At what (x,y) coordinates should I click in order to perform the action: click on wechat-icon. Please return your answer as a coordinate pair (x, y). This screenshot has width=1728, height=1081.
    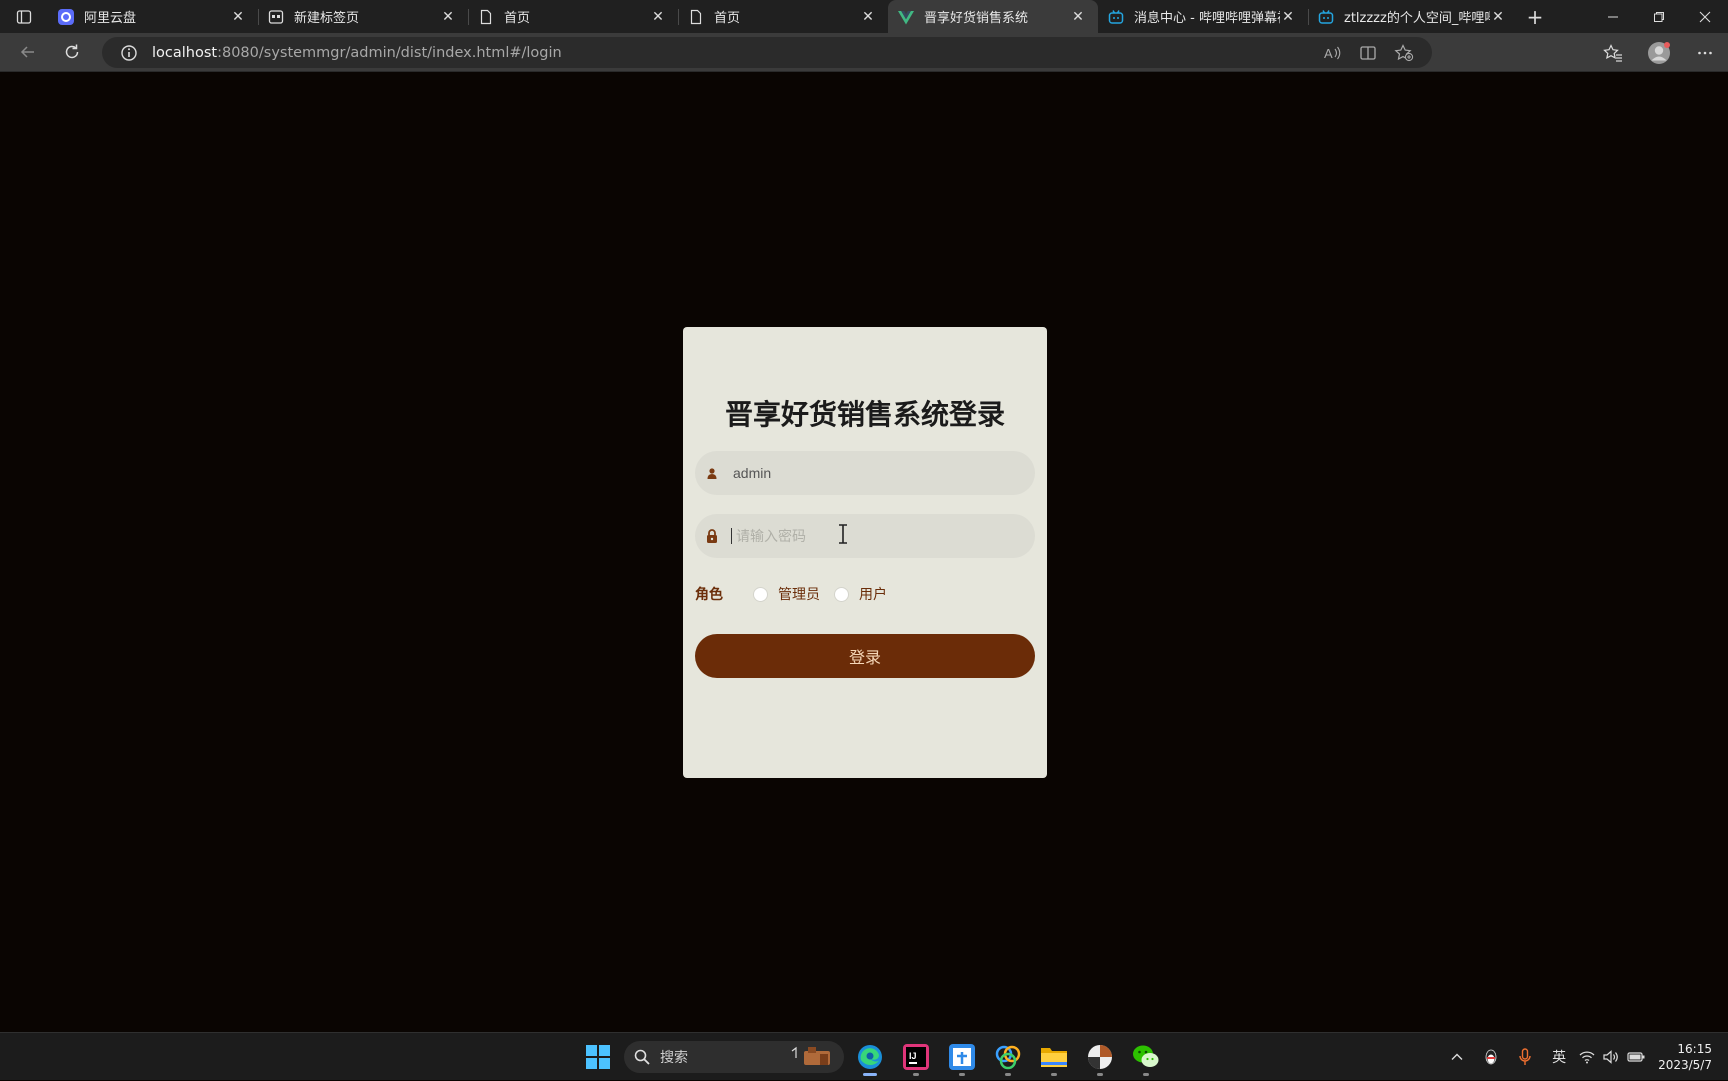
    Looking at the image, I should click on (1146, 1056).